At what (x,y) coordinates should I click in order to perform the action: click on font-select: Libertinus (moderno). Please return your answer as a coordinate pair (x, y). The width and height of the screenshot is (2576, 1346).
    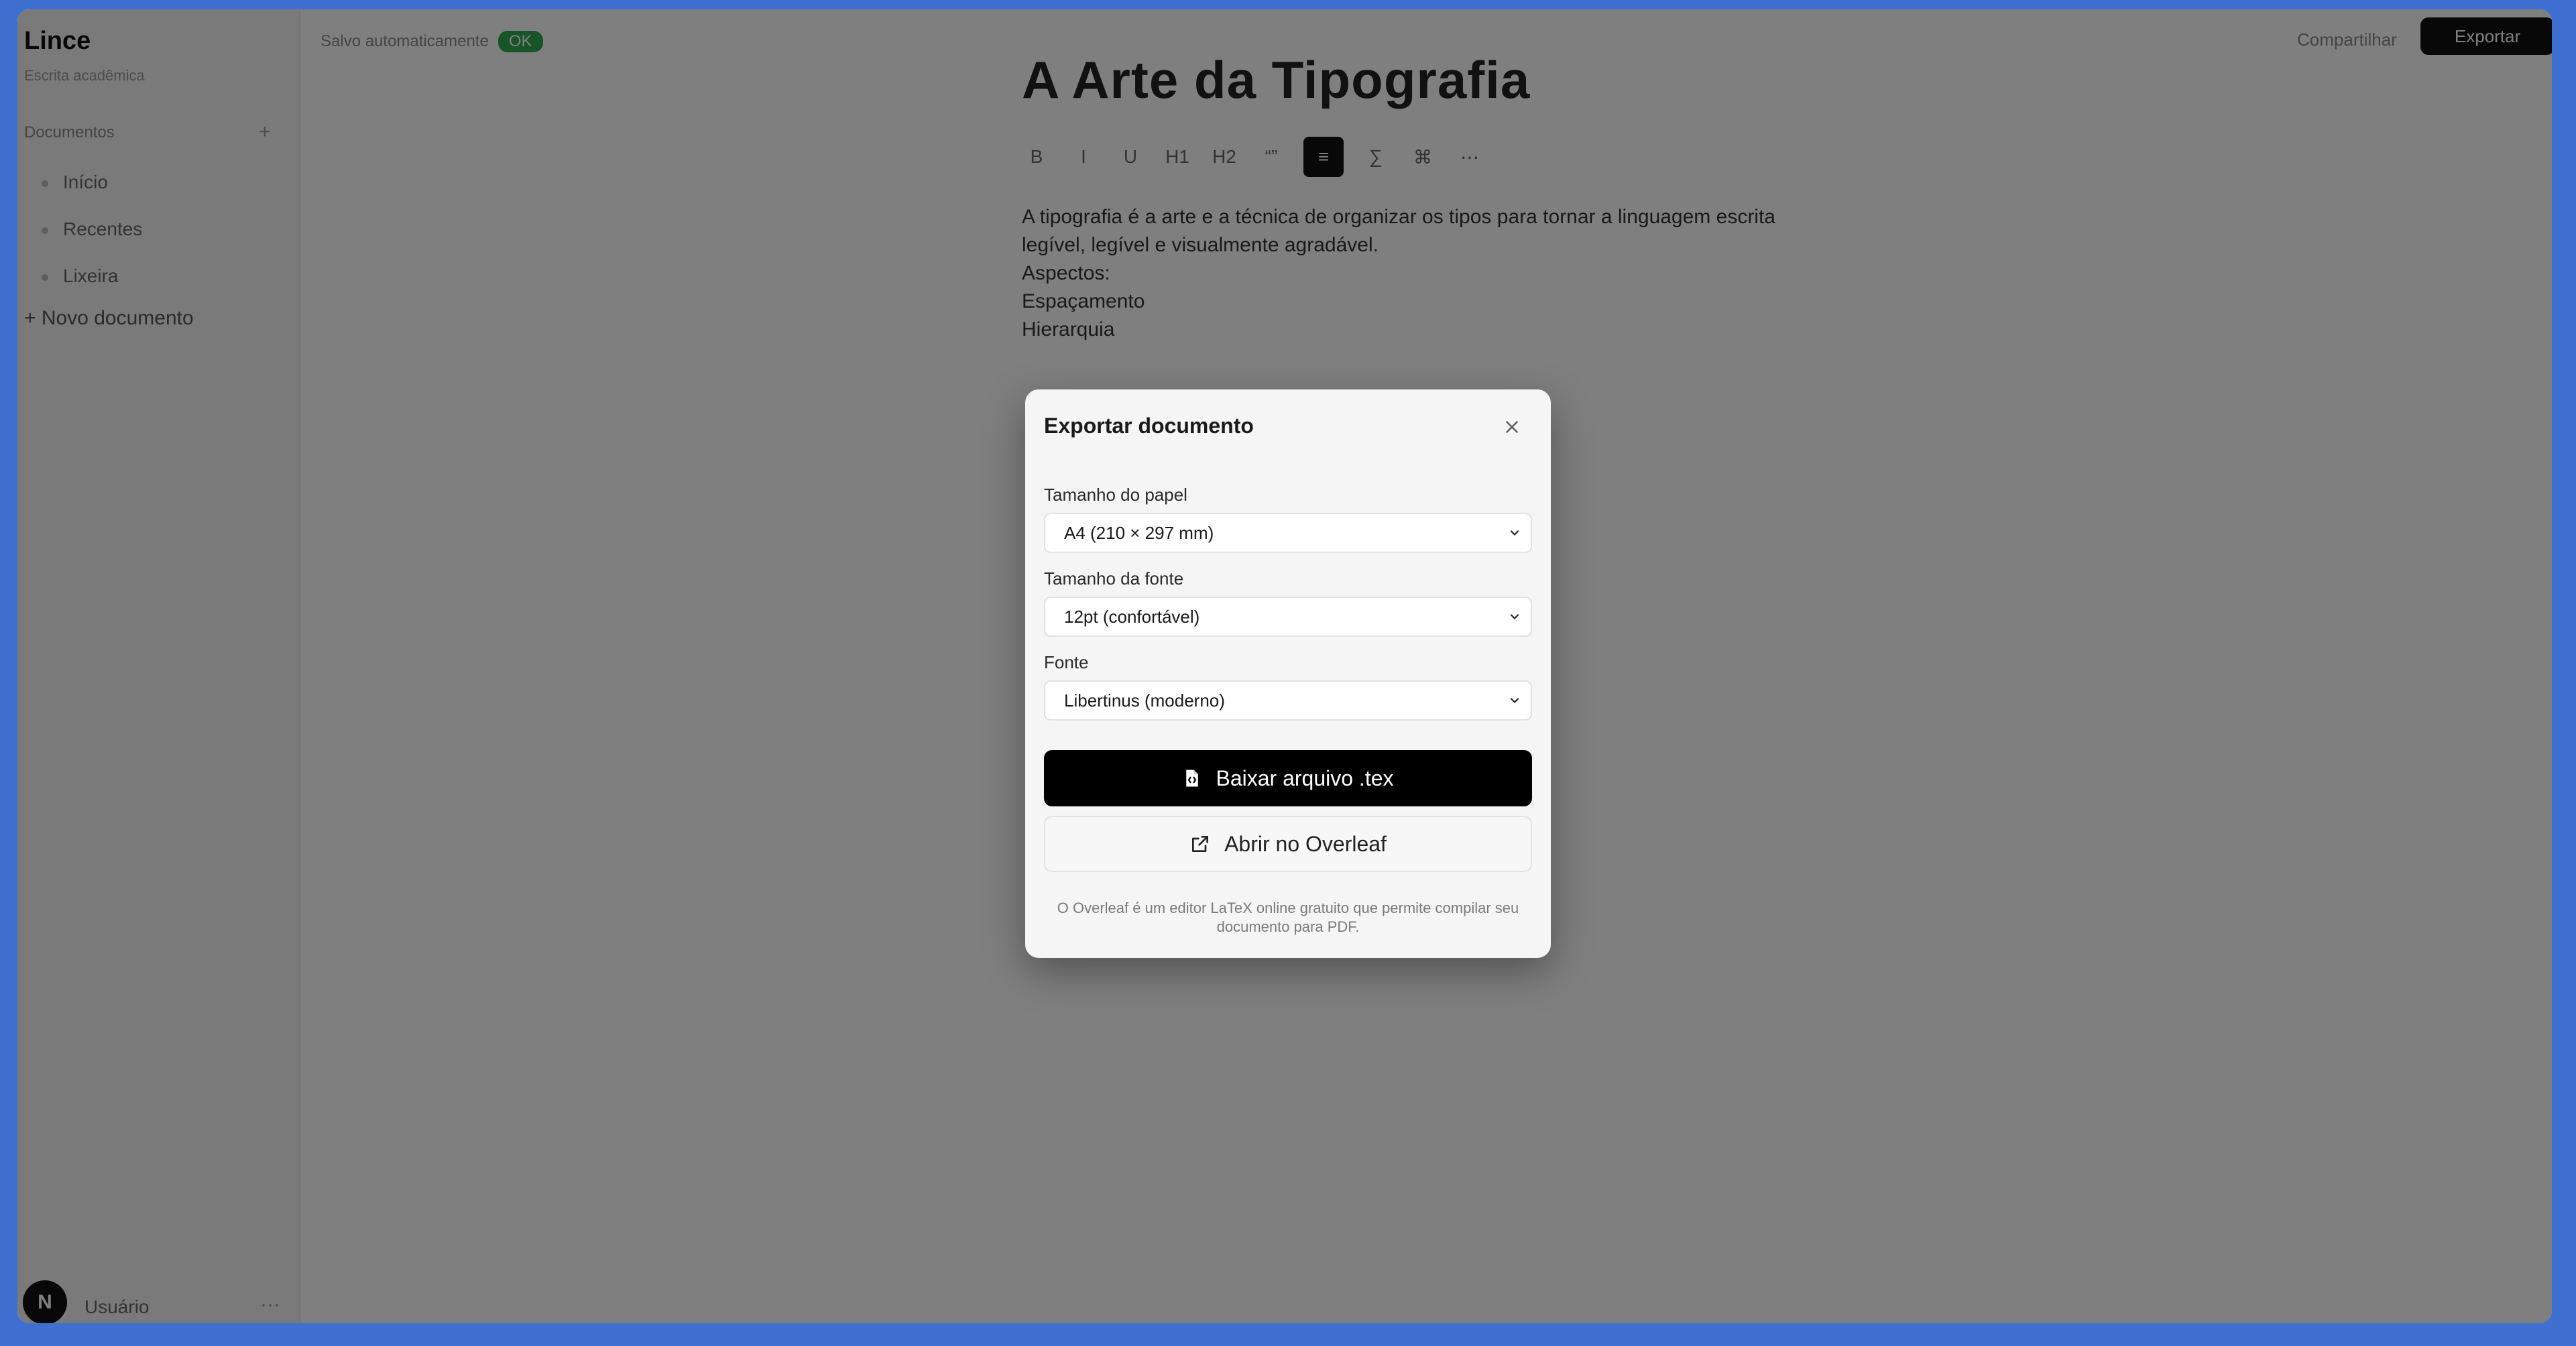
    Looking at the image, I should click on (1288, 700).